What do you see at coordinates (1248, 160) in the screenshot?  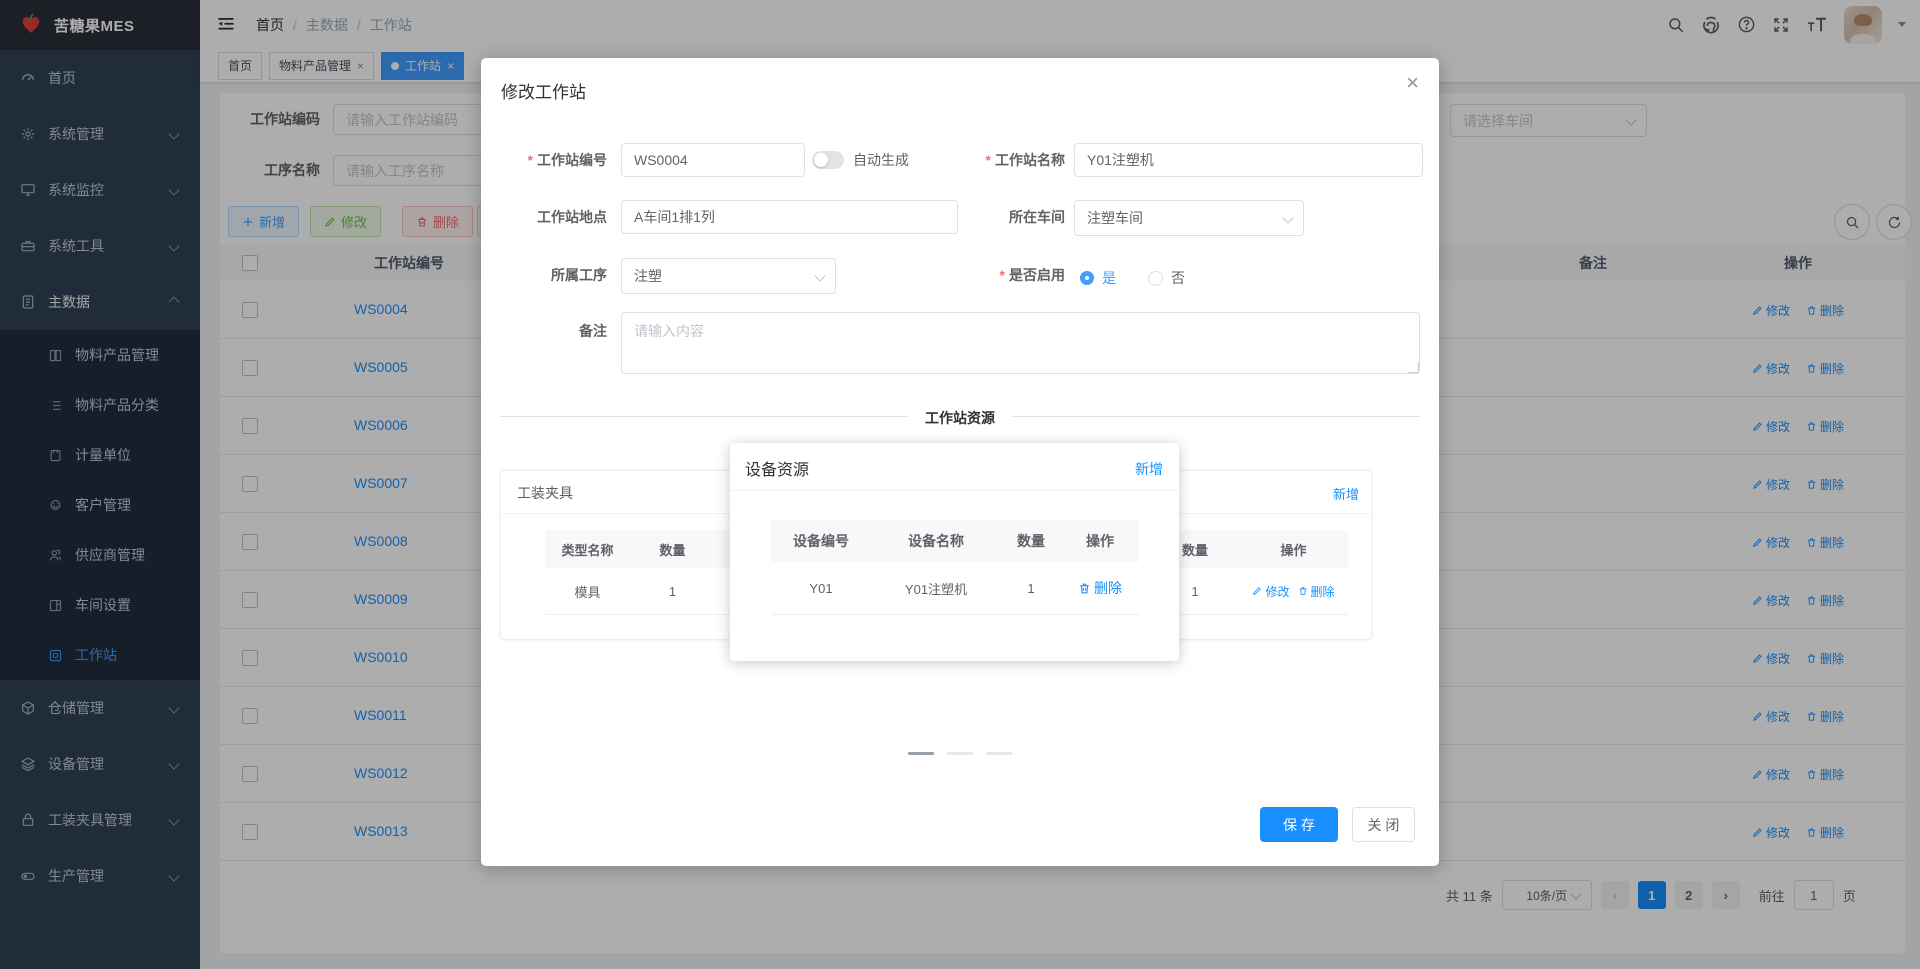 I see `ws-name-input` at bounding box center [1248, 160].